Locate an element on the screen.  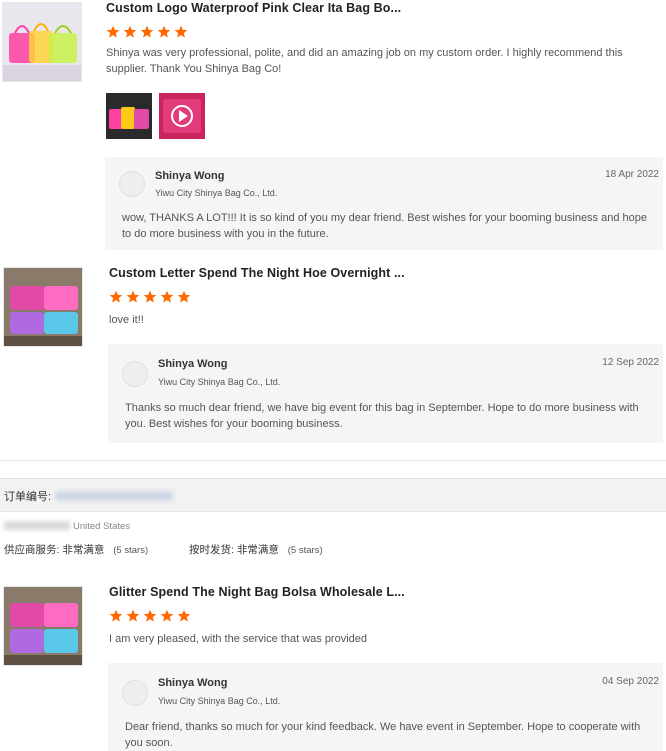
reply-date: 12 Sep 2022 is located at coordinates (630, 362).